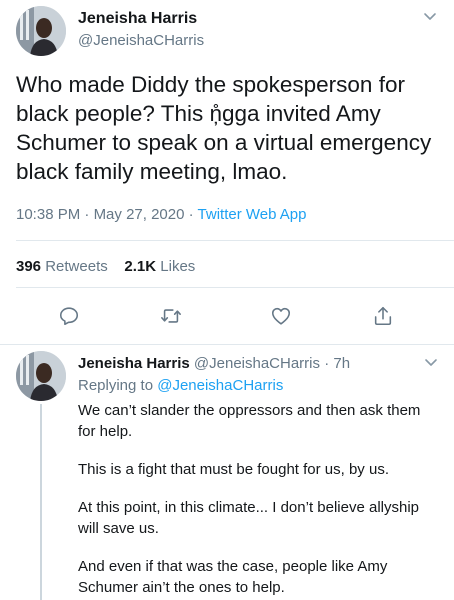 The image size is (454, 600). I want to click on retweets-stat: 396 Retweets, so click(62, 266).